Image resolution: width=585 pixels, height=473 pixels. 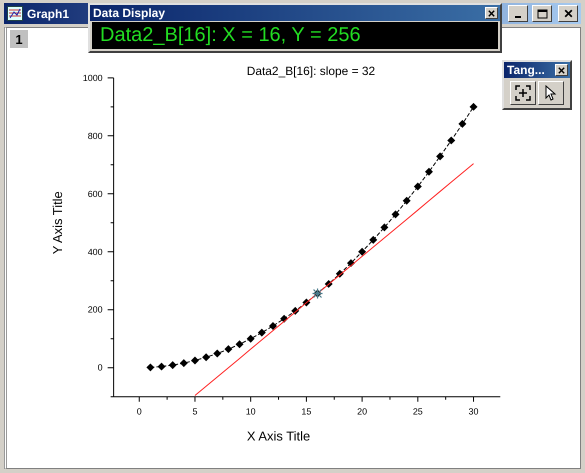 I want to click on x-tick-label: 30, so click(x=473, y=411).